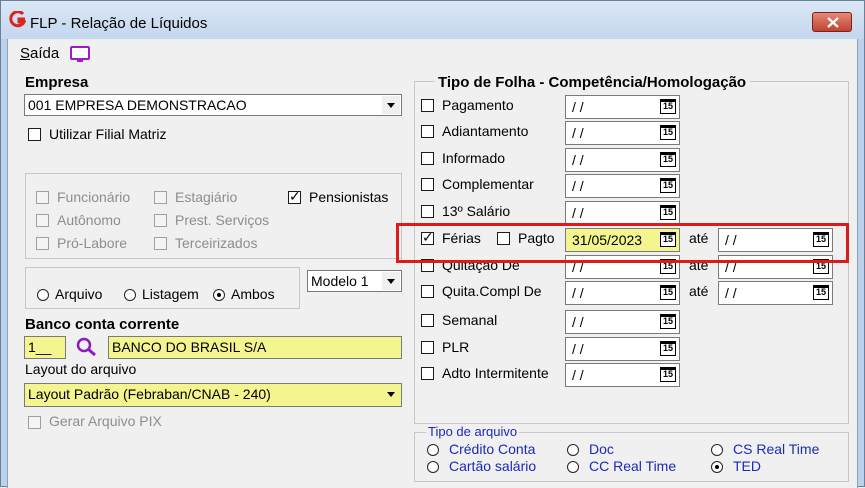  What do you see at coordinates (160, 197) in the screenshot?
I see `estagiario-checkbox` at bounding box center [160, 197].